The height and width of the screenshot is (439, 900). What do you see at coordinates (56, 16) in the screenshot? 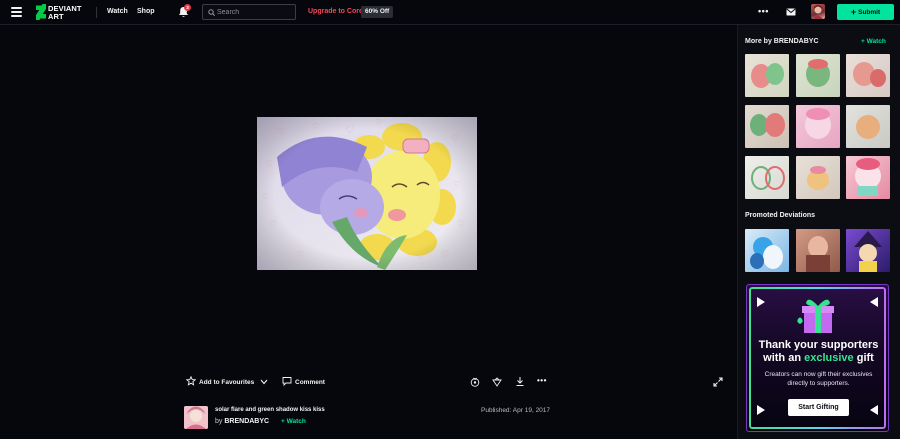
I see `logo-text-line2: ART` at bounding box center [56, 16].